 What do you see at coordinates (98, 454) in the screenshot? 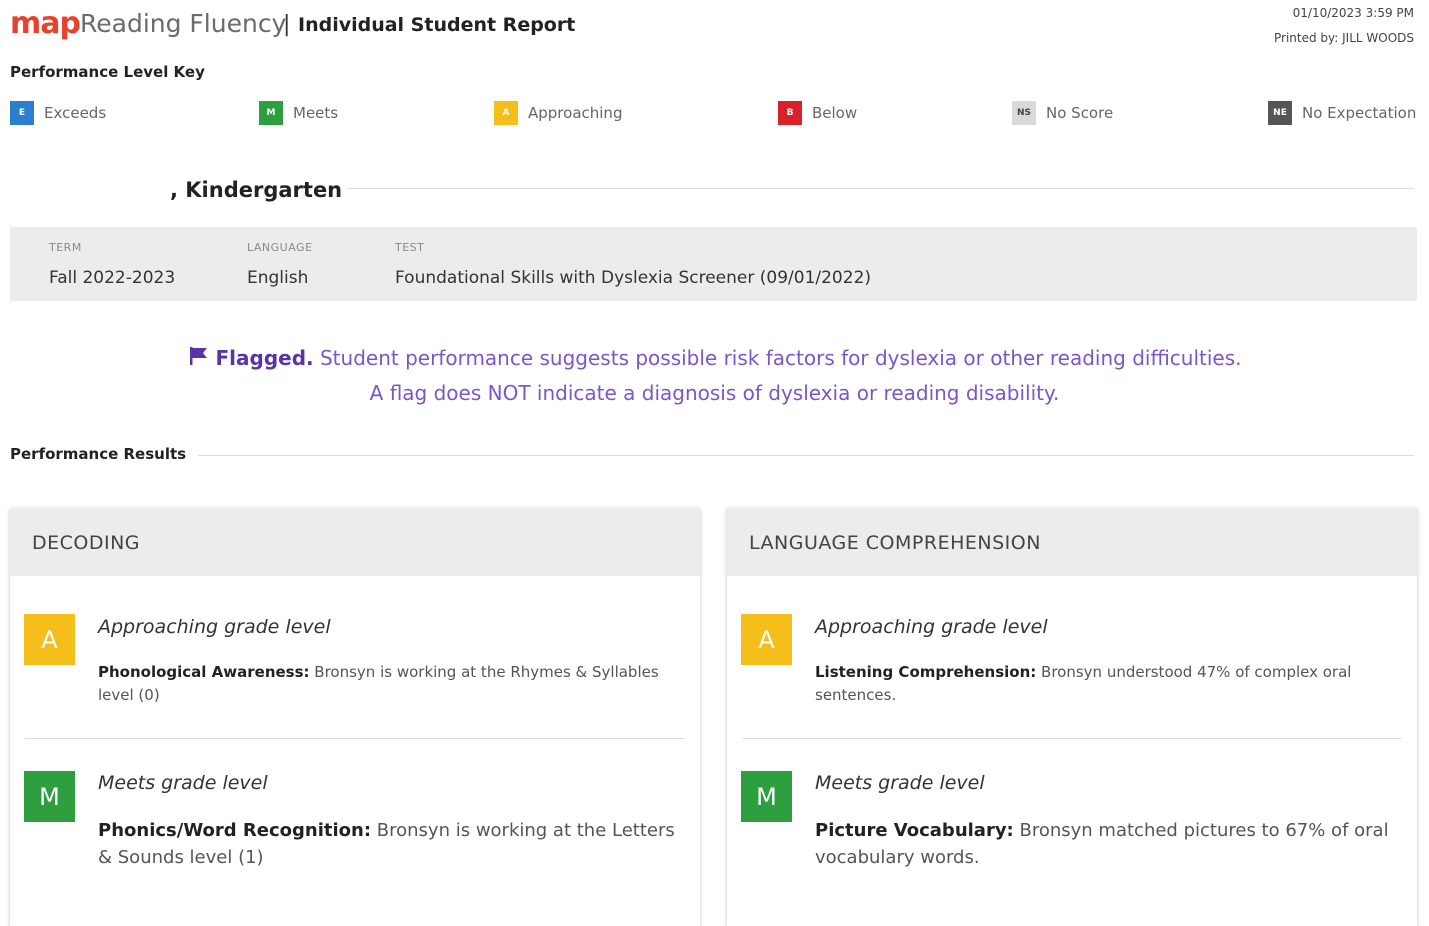
I see `performance-results-title: Performance Results` at bounding box center [98, 454].